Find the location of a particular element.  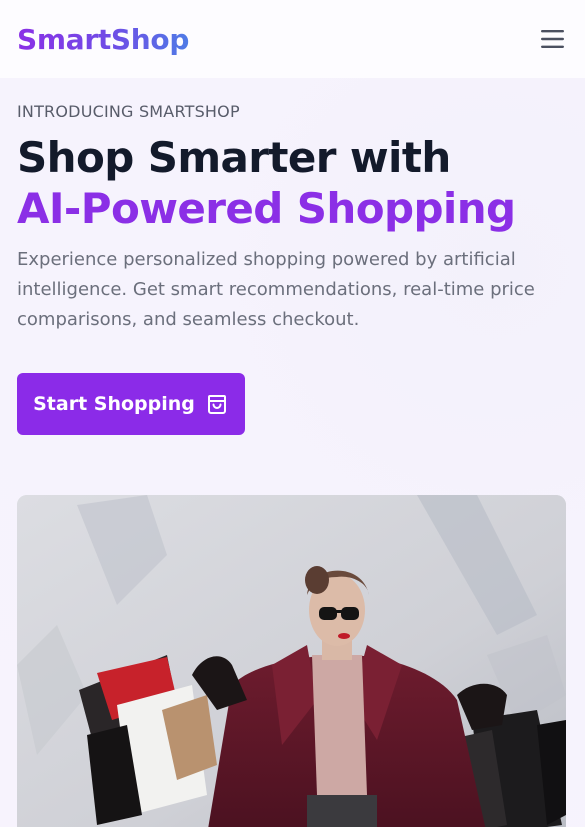

brand-logo: SmartShop is located at coordinates (103, 39).